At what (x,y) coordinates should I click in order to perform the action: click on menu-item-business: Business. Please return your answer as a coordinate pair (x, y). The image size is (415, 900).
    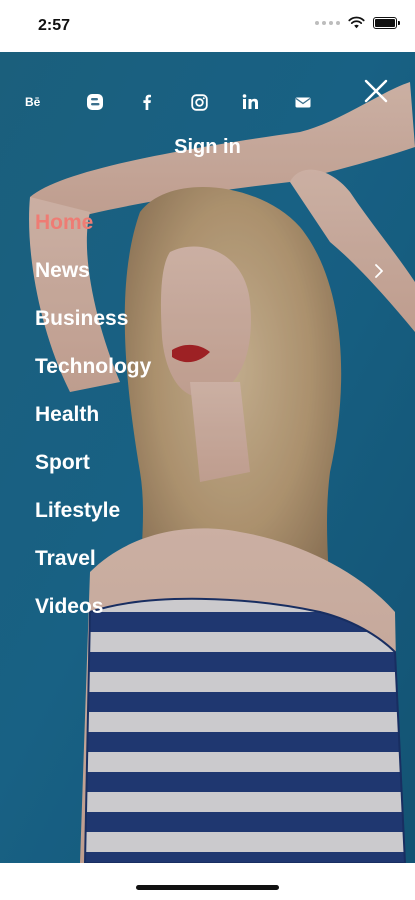
    Looking at the image, I should click on (93, 329).